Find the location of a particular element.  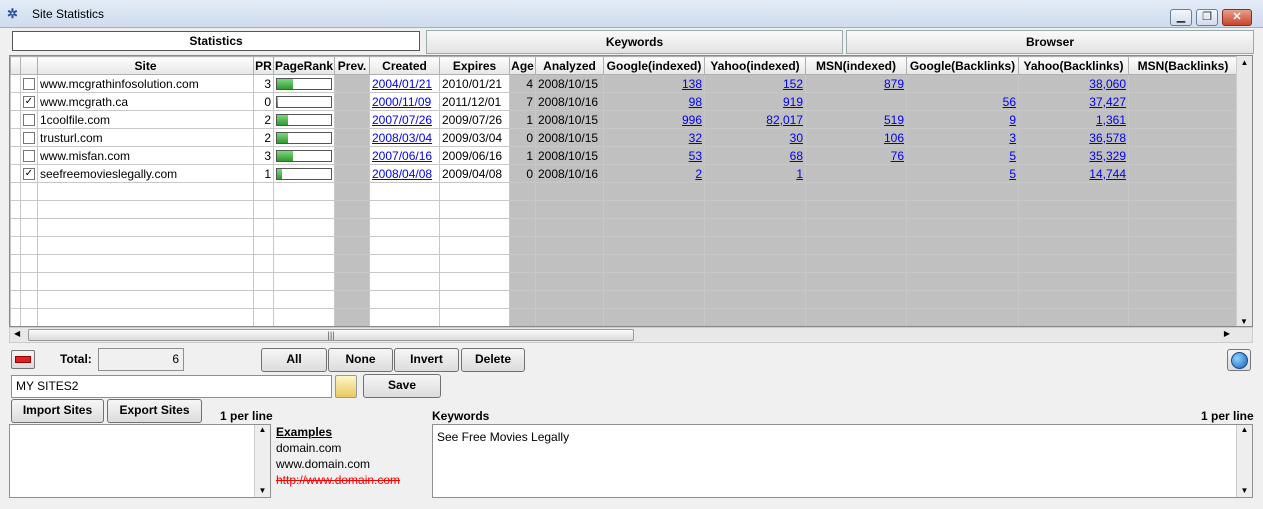

yahoo-backlinks-cell: 14,744 is located at coordinates (1073, 173).